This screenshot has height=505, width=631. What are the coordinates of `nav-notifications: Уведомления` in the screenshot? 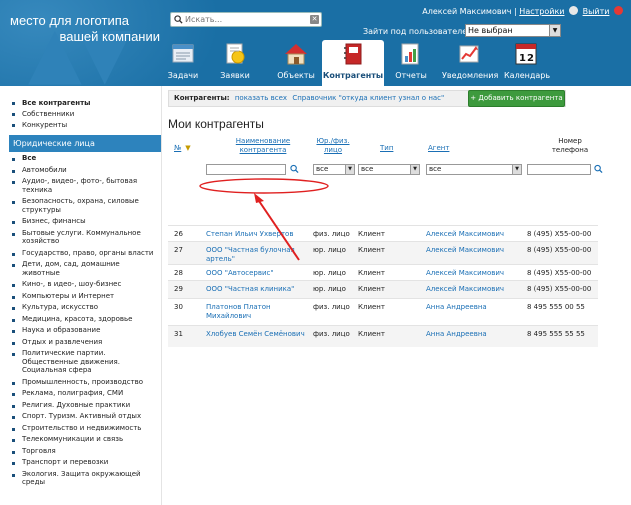 It's located at (470, 63).